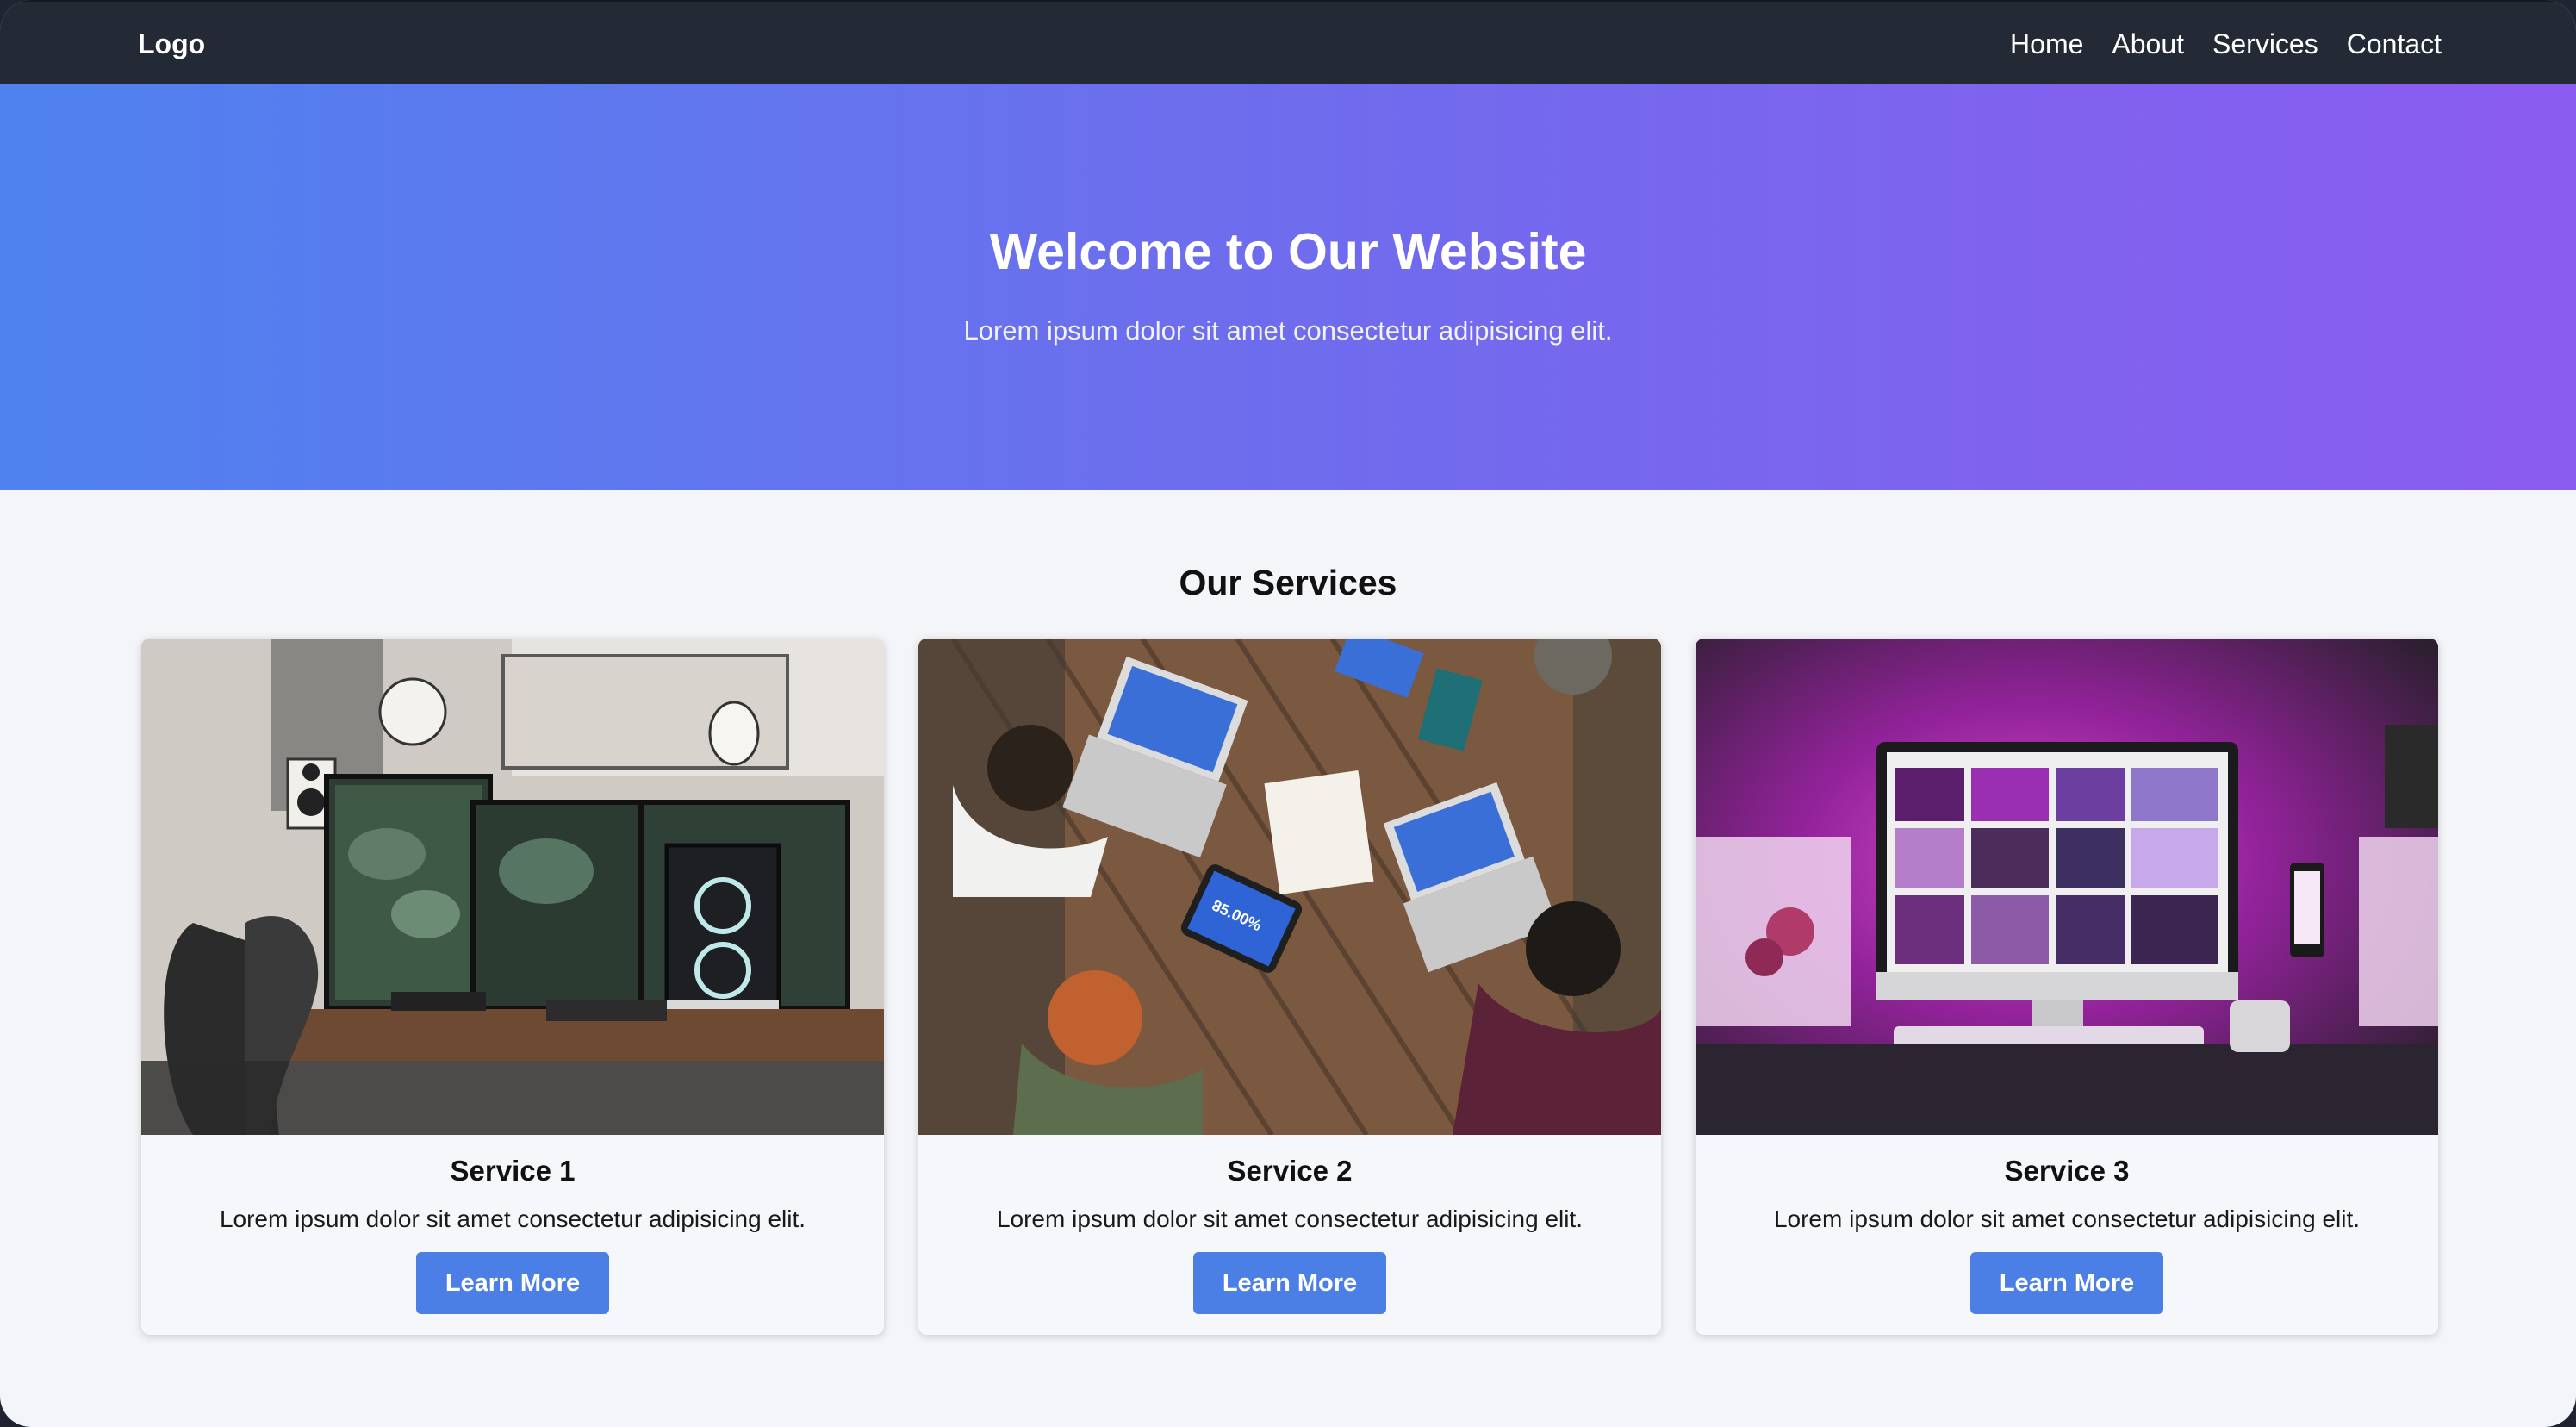 The image size is (2576, 1427). I want to click on top-navbar: Logo Home About Services Contact, so click(1288, 42).